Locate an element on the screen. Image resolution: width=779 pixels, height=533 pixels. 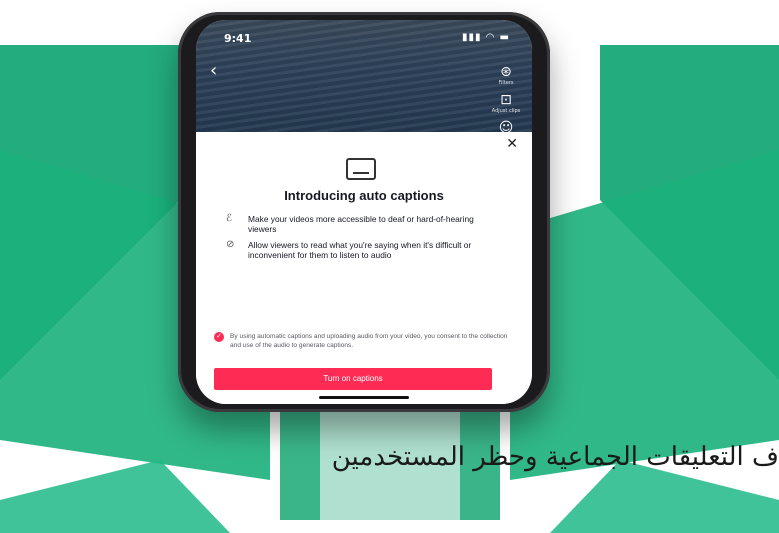
ear-icon: ℰ is located at coordinates (229, 218).